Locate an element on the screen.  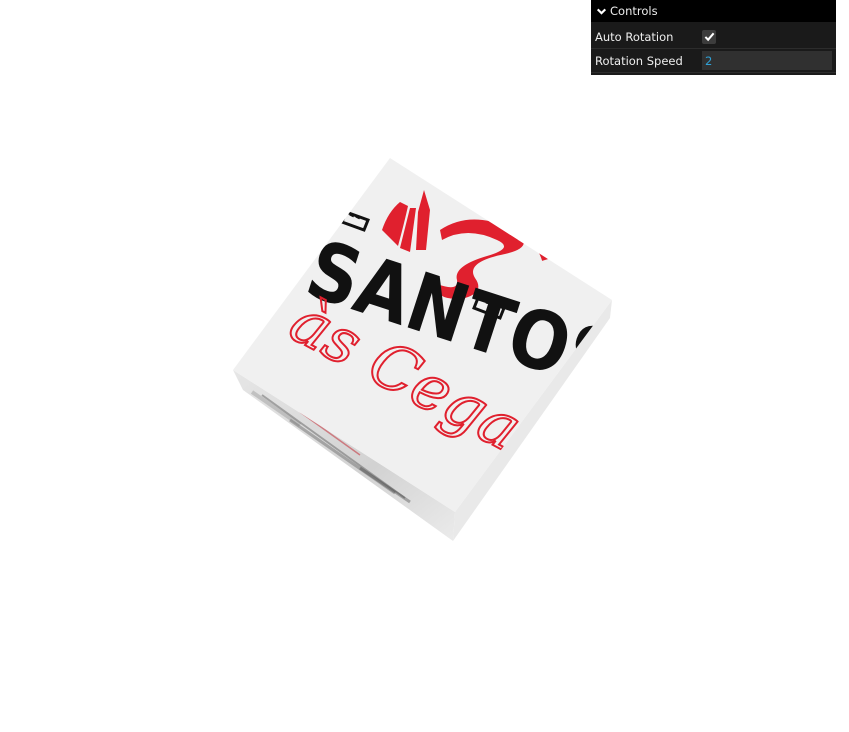
auto-rotation-row: Auto Rotation is located at coordinates (713, 37).